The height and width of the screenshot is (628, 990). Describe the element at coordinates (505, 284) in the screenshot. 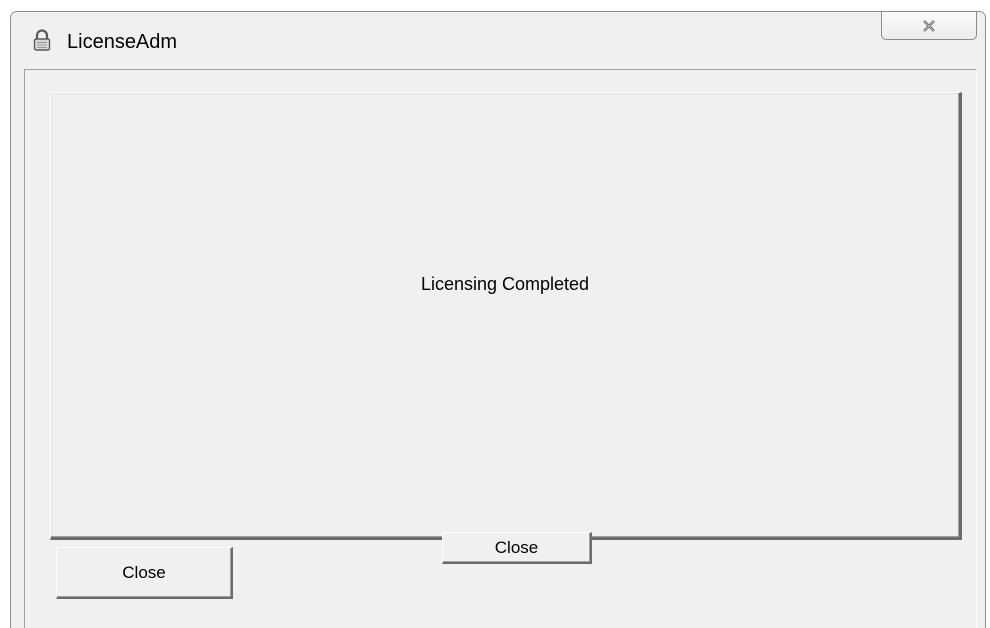

I see `status-message: Licensing Completed` at that location.